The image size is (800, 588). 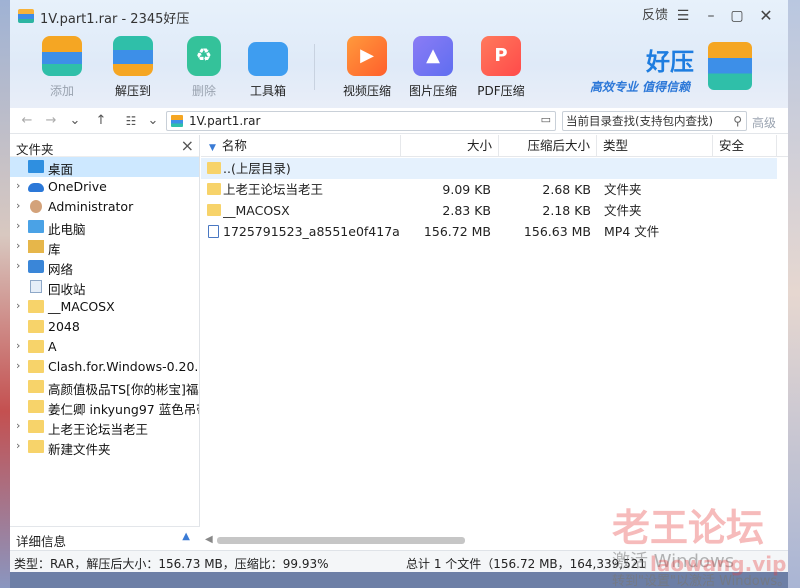 I want to click on close-icon: ✕, so click(x=766, y=16).